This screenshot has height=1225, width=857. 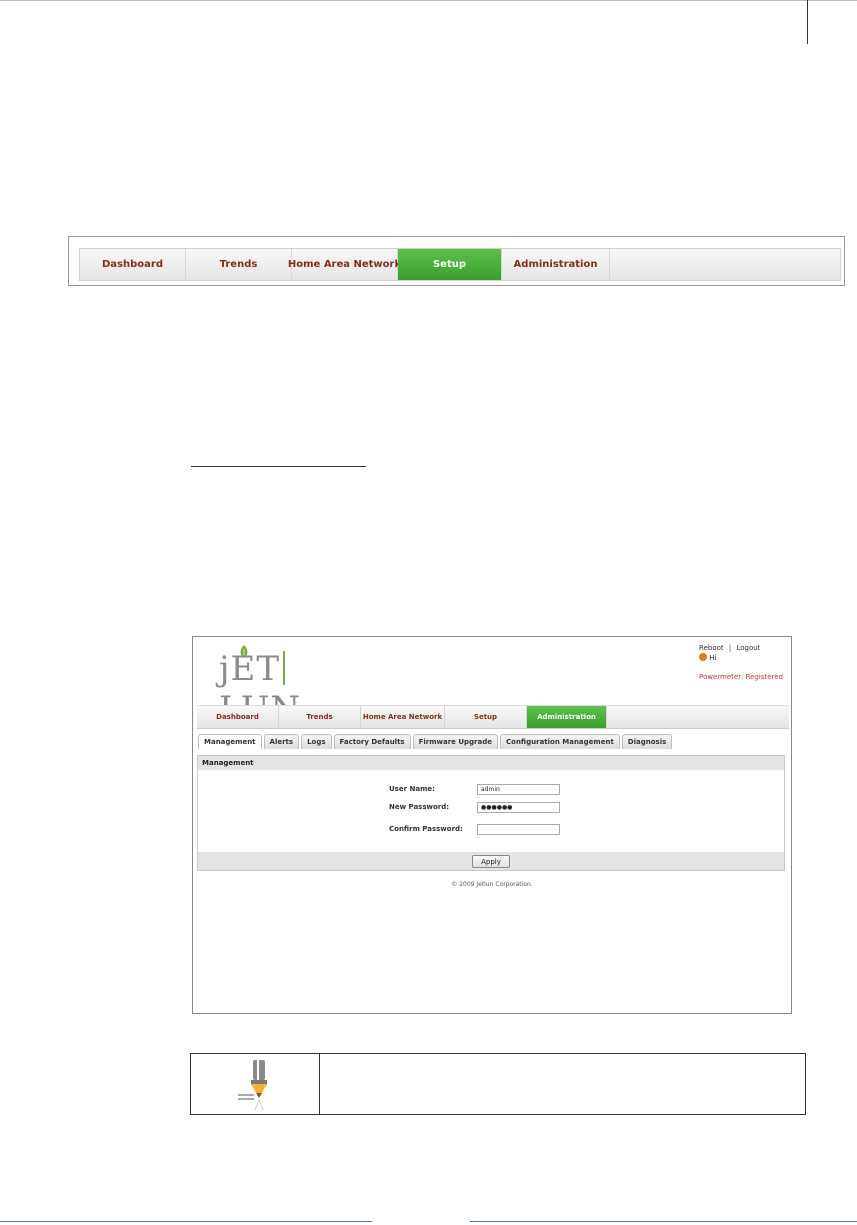 I want to click on greeting: Hi, so click(x=713, y=658).